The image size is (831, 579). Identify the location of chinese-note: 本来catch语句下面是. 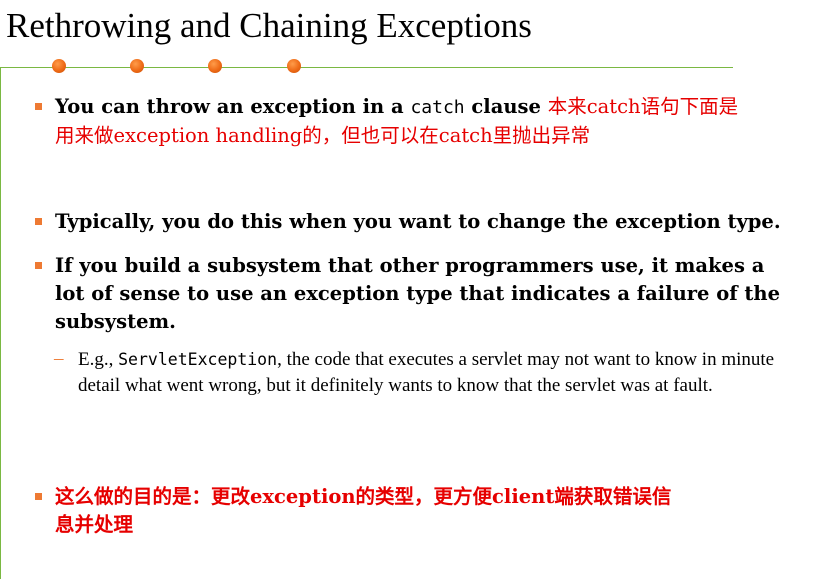
(643, 106).